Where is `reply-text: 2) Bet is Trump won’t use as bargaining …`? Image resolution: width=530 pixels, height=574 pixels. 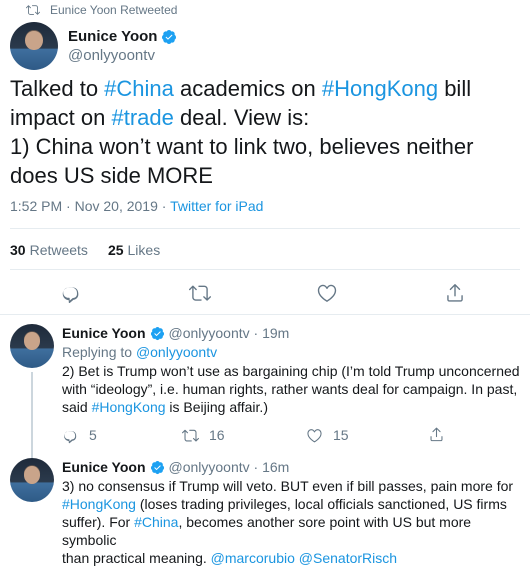 reply-text: 2) Bet is Trump won’t use as bargaining … is located at coordinates (292, 389).